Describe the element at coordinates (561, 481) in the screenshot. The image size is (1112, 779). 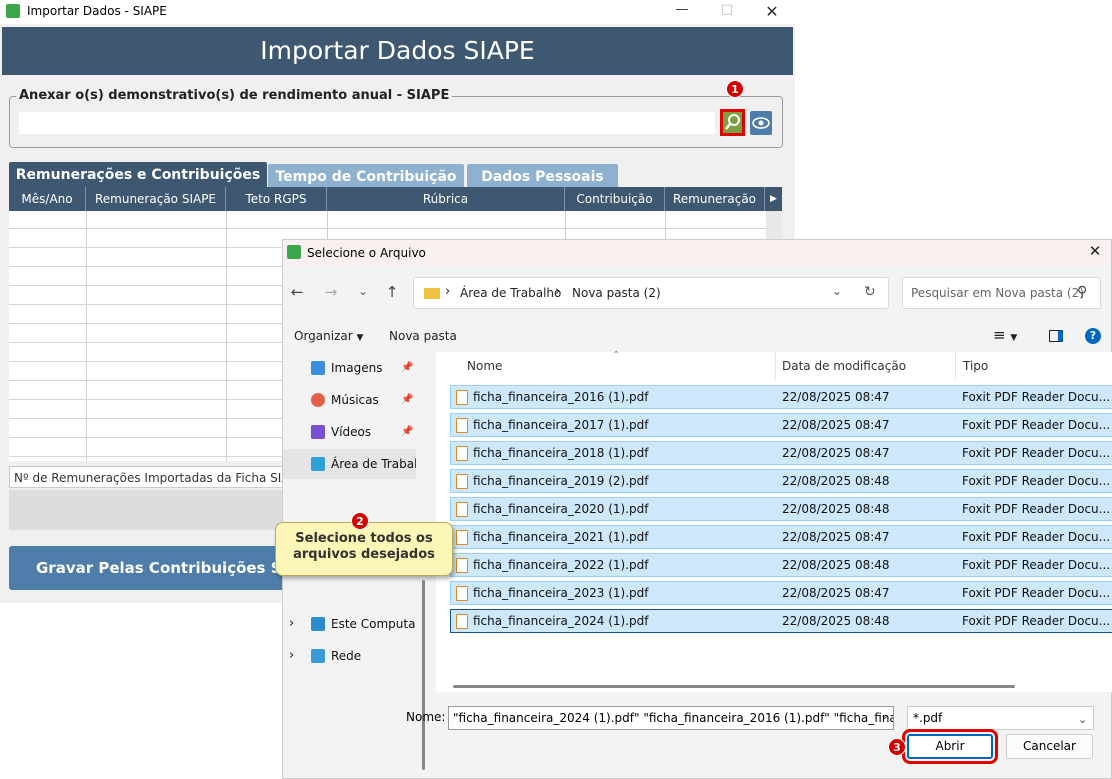
I see `file-name: ficha_financeira_2019 (2).pdf` at that location.